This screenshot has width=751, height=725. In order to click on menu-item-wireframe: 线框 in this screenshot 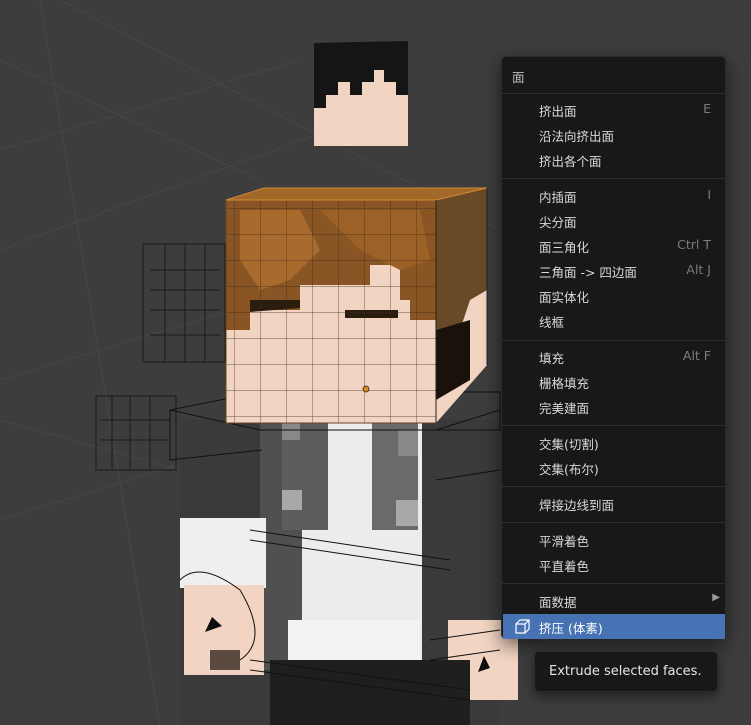, I will do `click(613, 320)`.